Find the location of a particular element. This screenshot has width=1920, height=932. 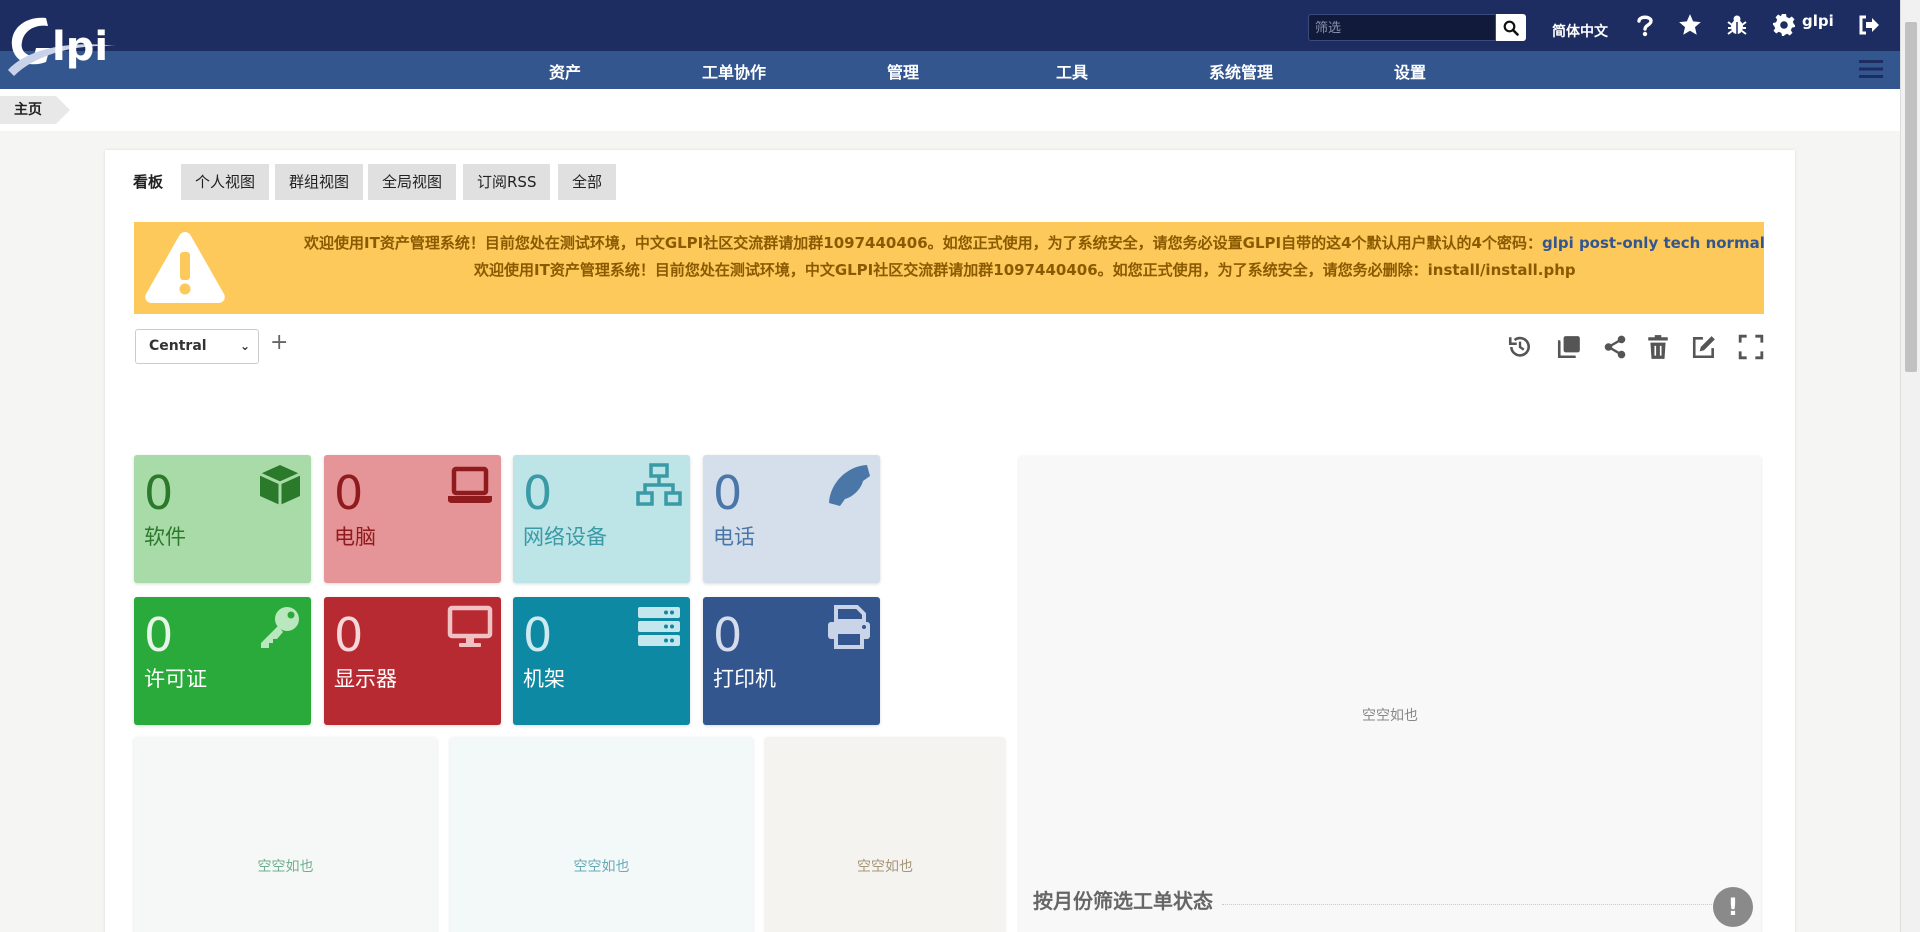

card-label: 打印机 is located at coordinates (744, 679).